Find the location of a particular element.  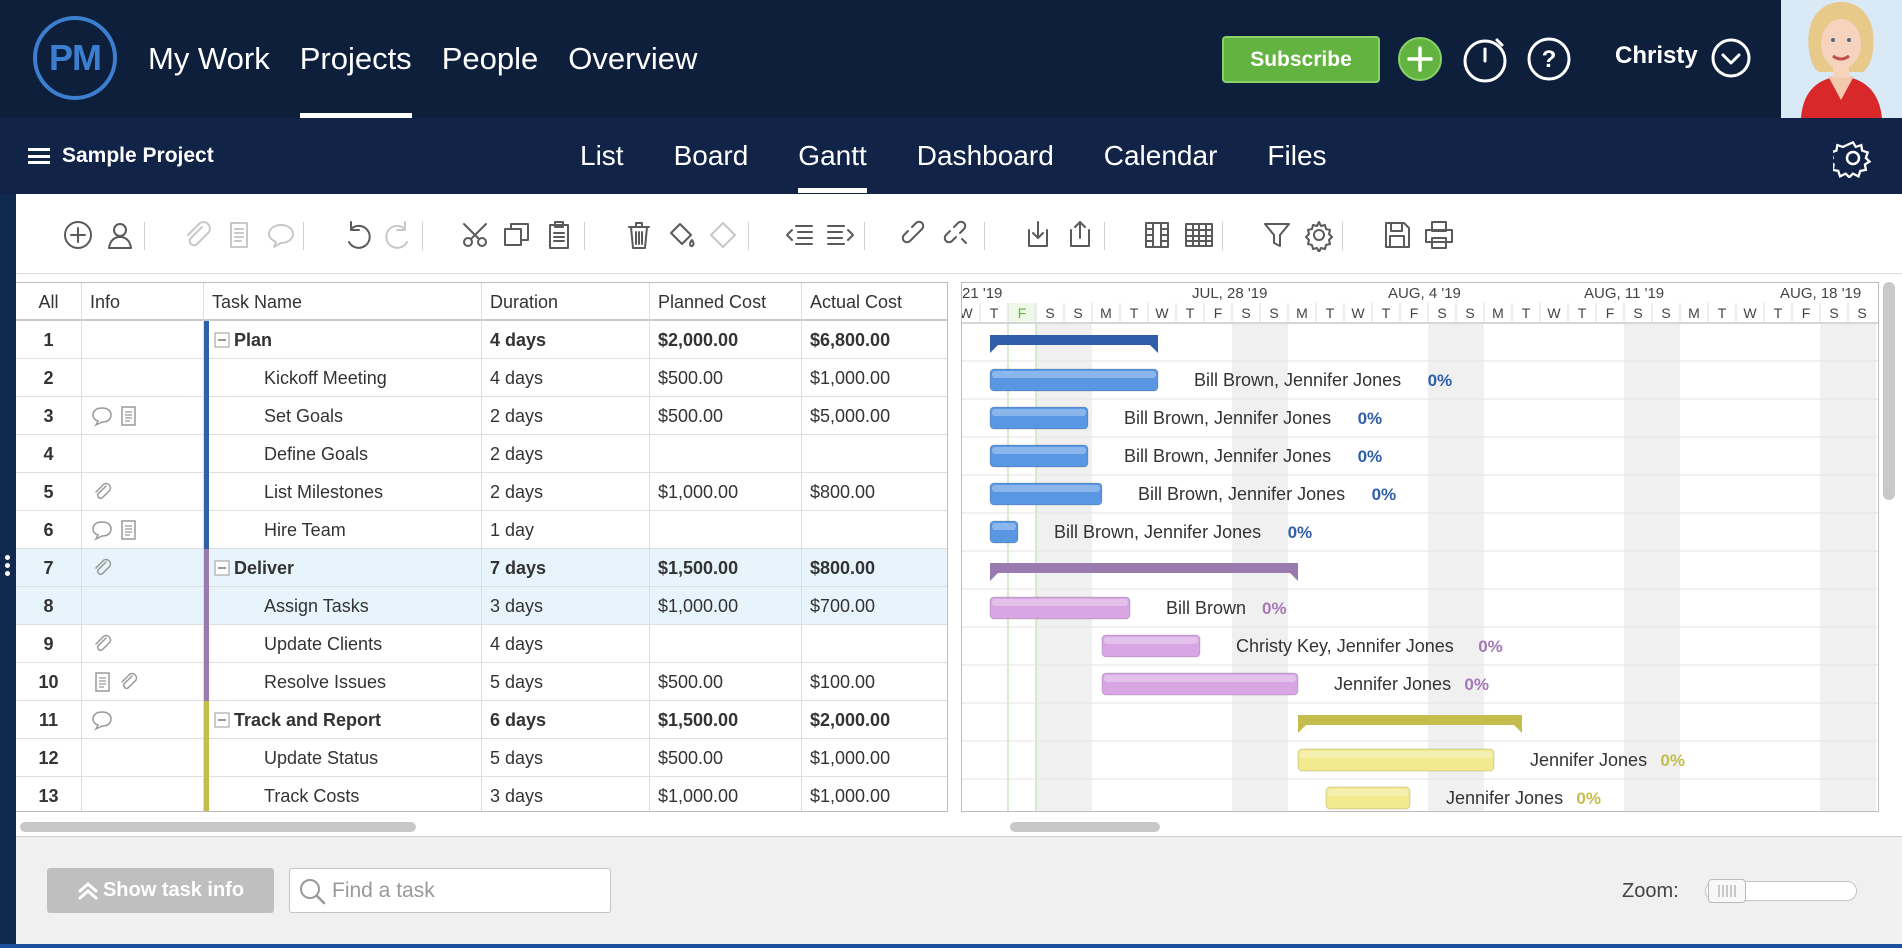

row-planned-cost: $2,000.00 is located at coordinates (726, 340).